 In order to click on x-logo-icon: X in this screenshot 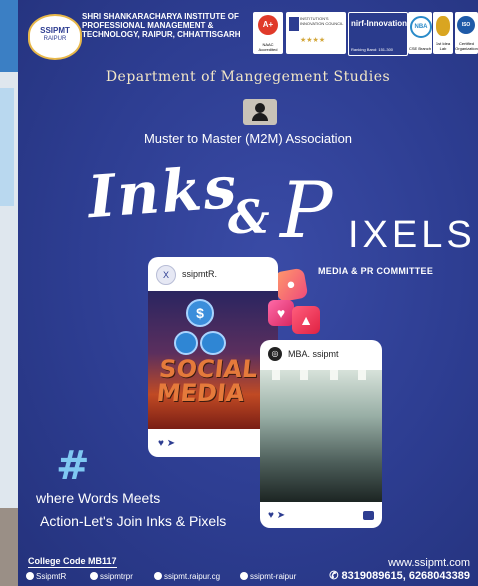, I will do `click(166, 275)`.